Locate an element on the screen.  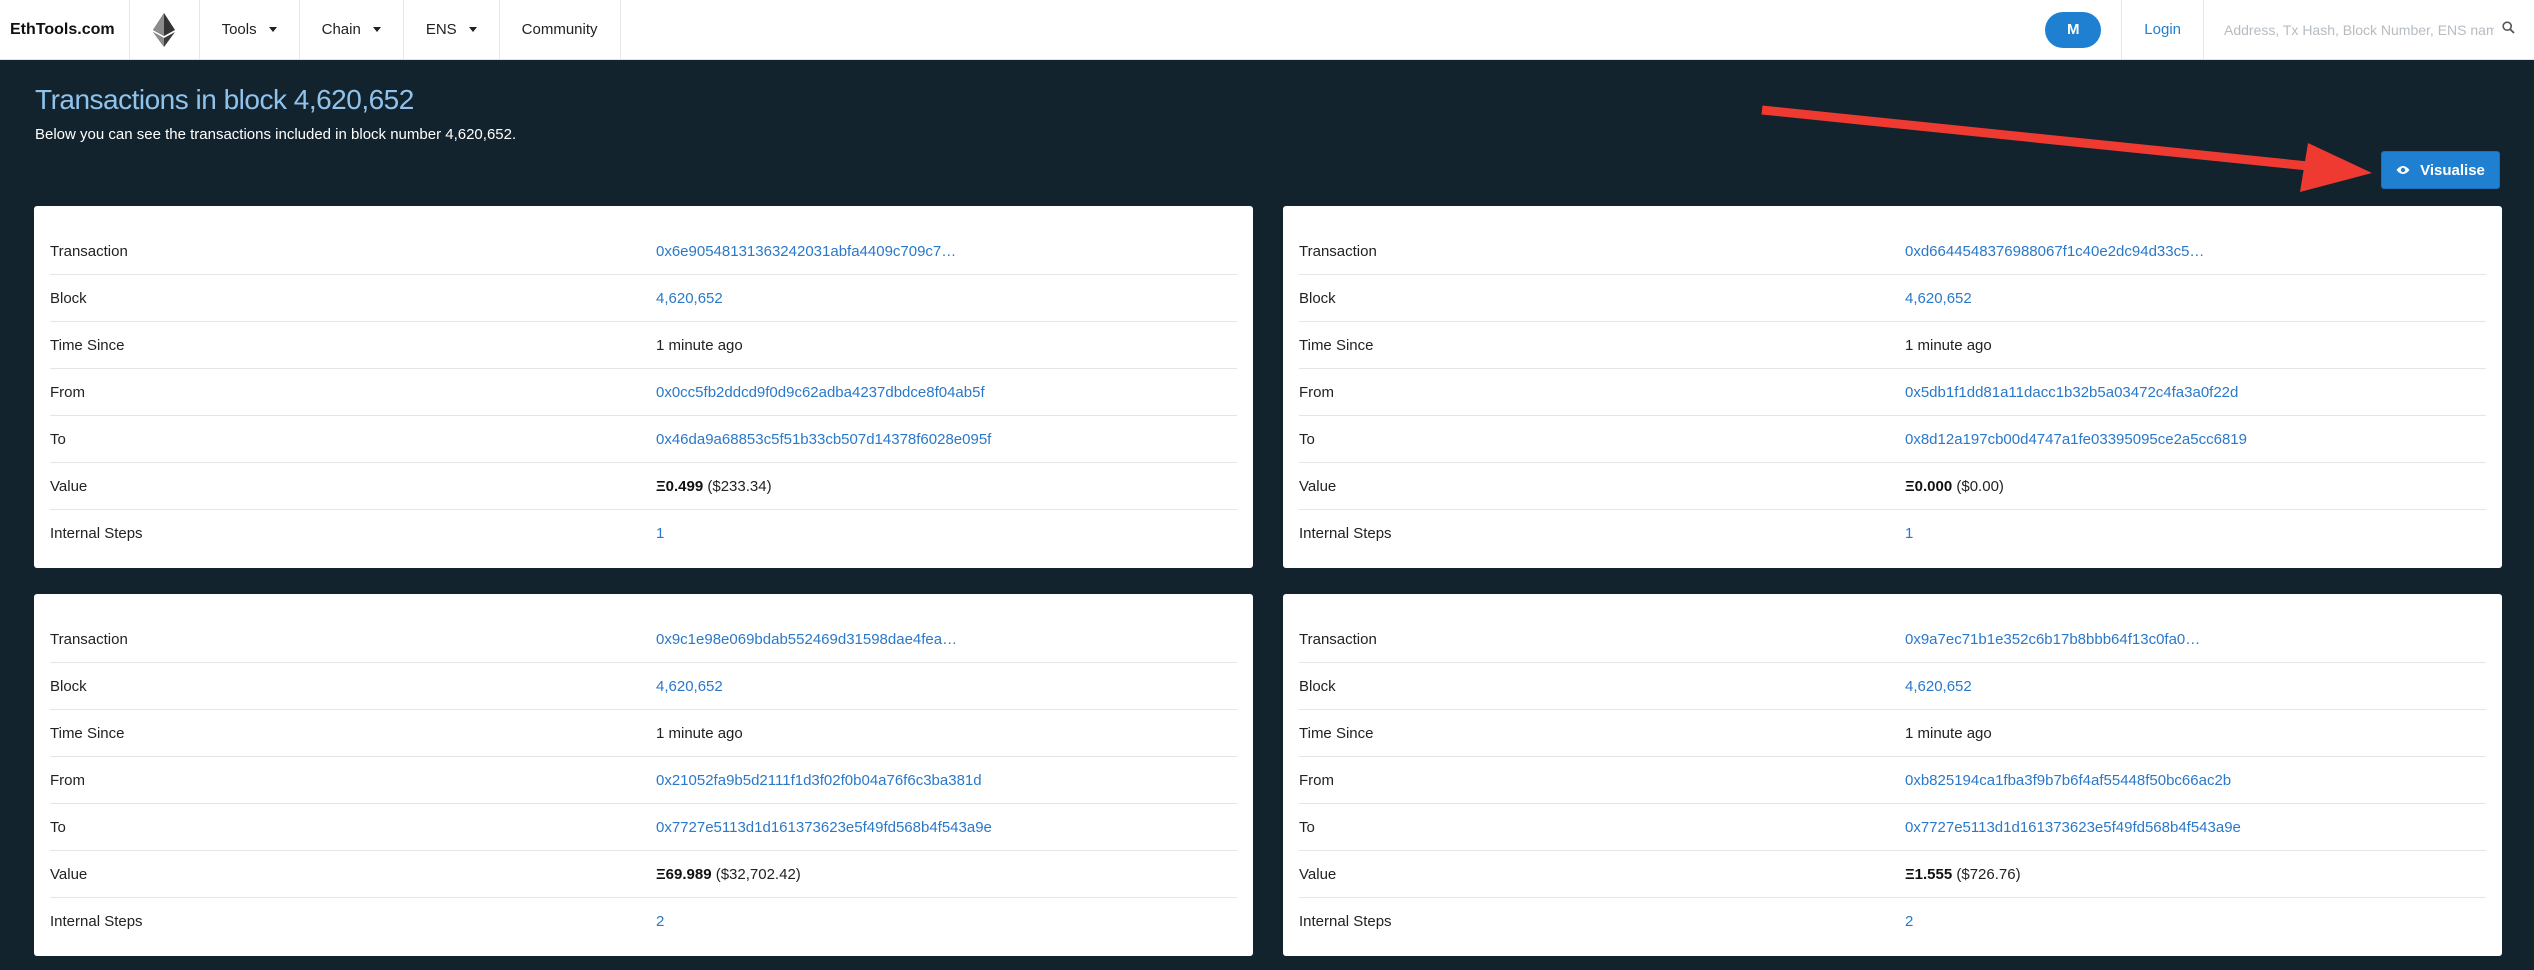
visualise-button: Visualise is located at coordinates (2440, 170).